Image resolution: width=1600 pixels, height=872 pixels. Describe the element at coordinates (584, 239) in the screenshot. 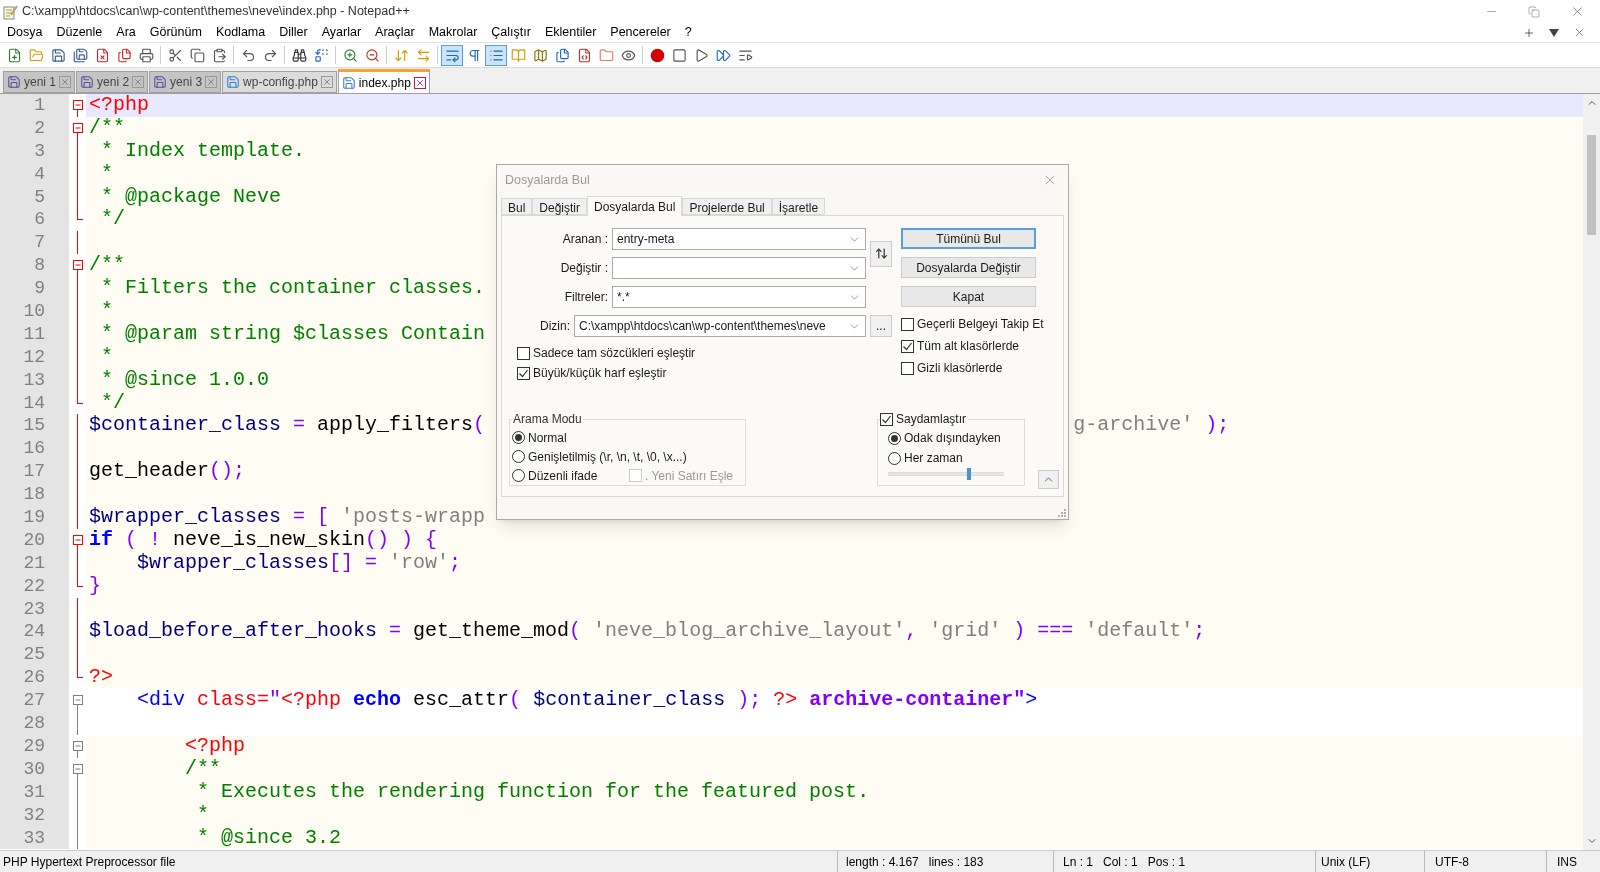

I see `field-label: Aranan :` at that location.